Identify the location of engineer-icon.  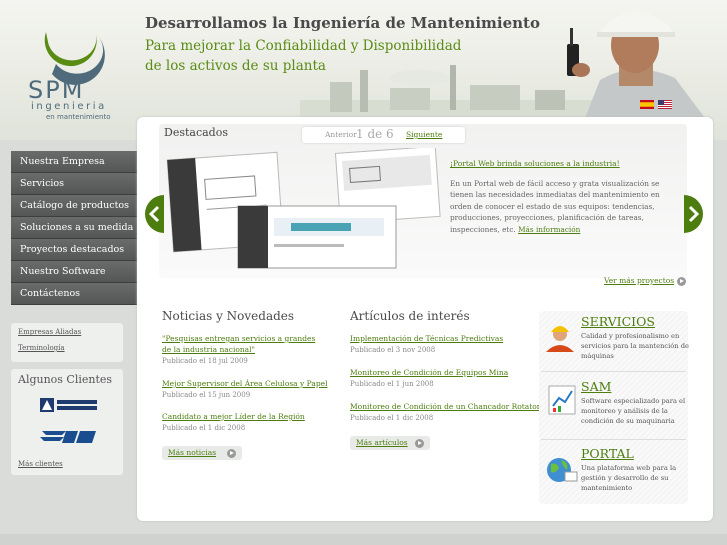
(560, 339).